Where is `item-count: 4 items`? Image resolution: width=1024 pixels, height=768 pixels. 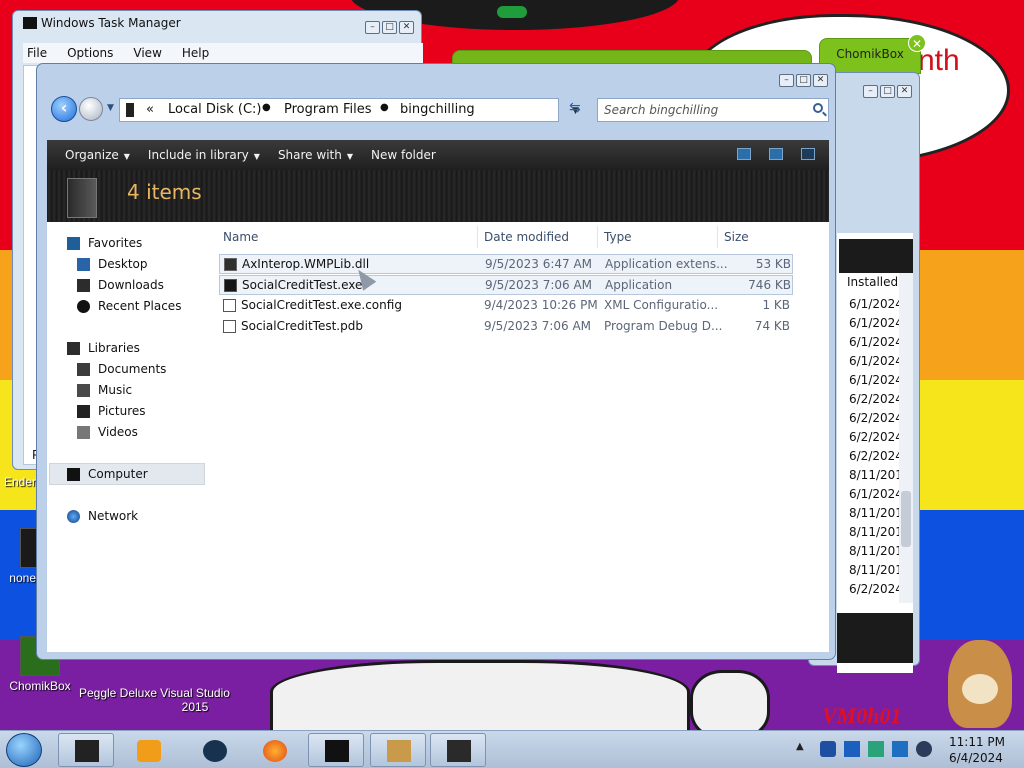
item-count: 4 items is located at coordinates (164, 192).